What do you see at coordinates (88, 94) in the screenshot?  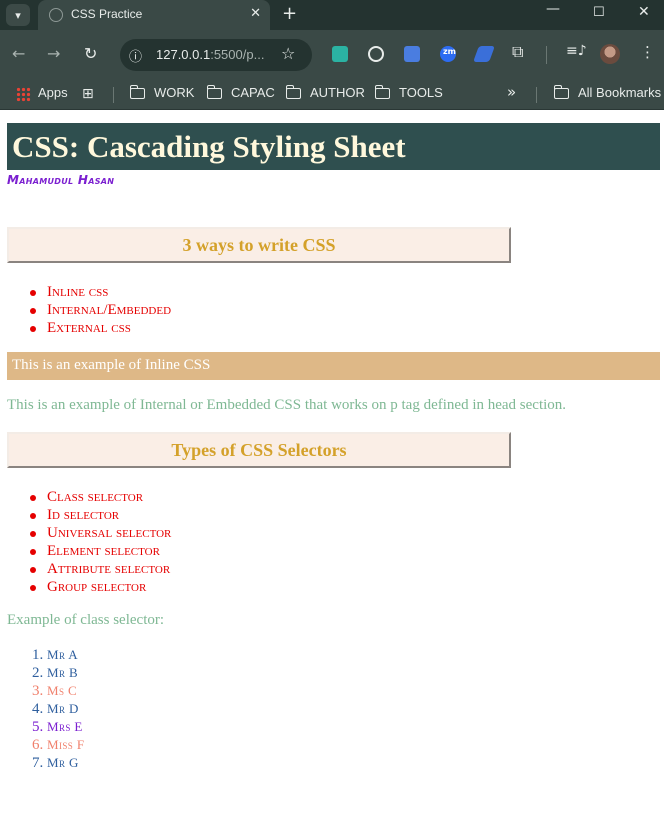 I see `tab-groups-icon: ⊞` at bounding box center [88, 94].